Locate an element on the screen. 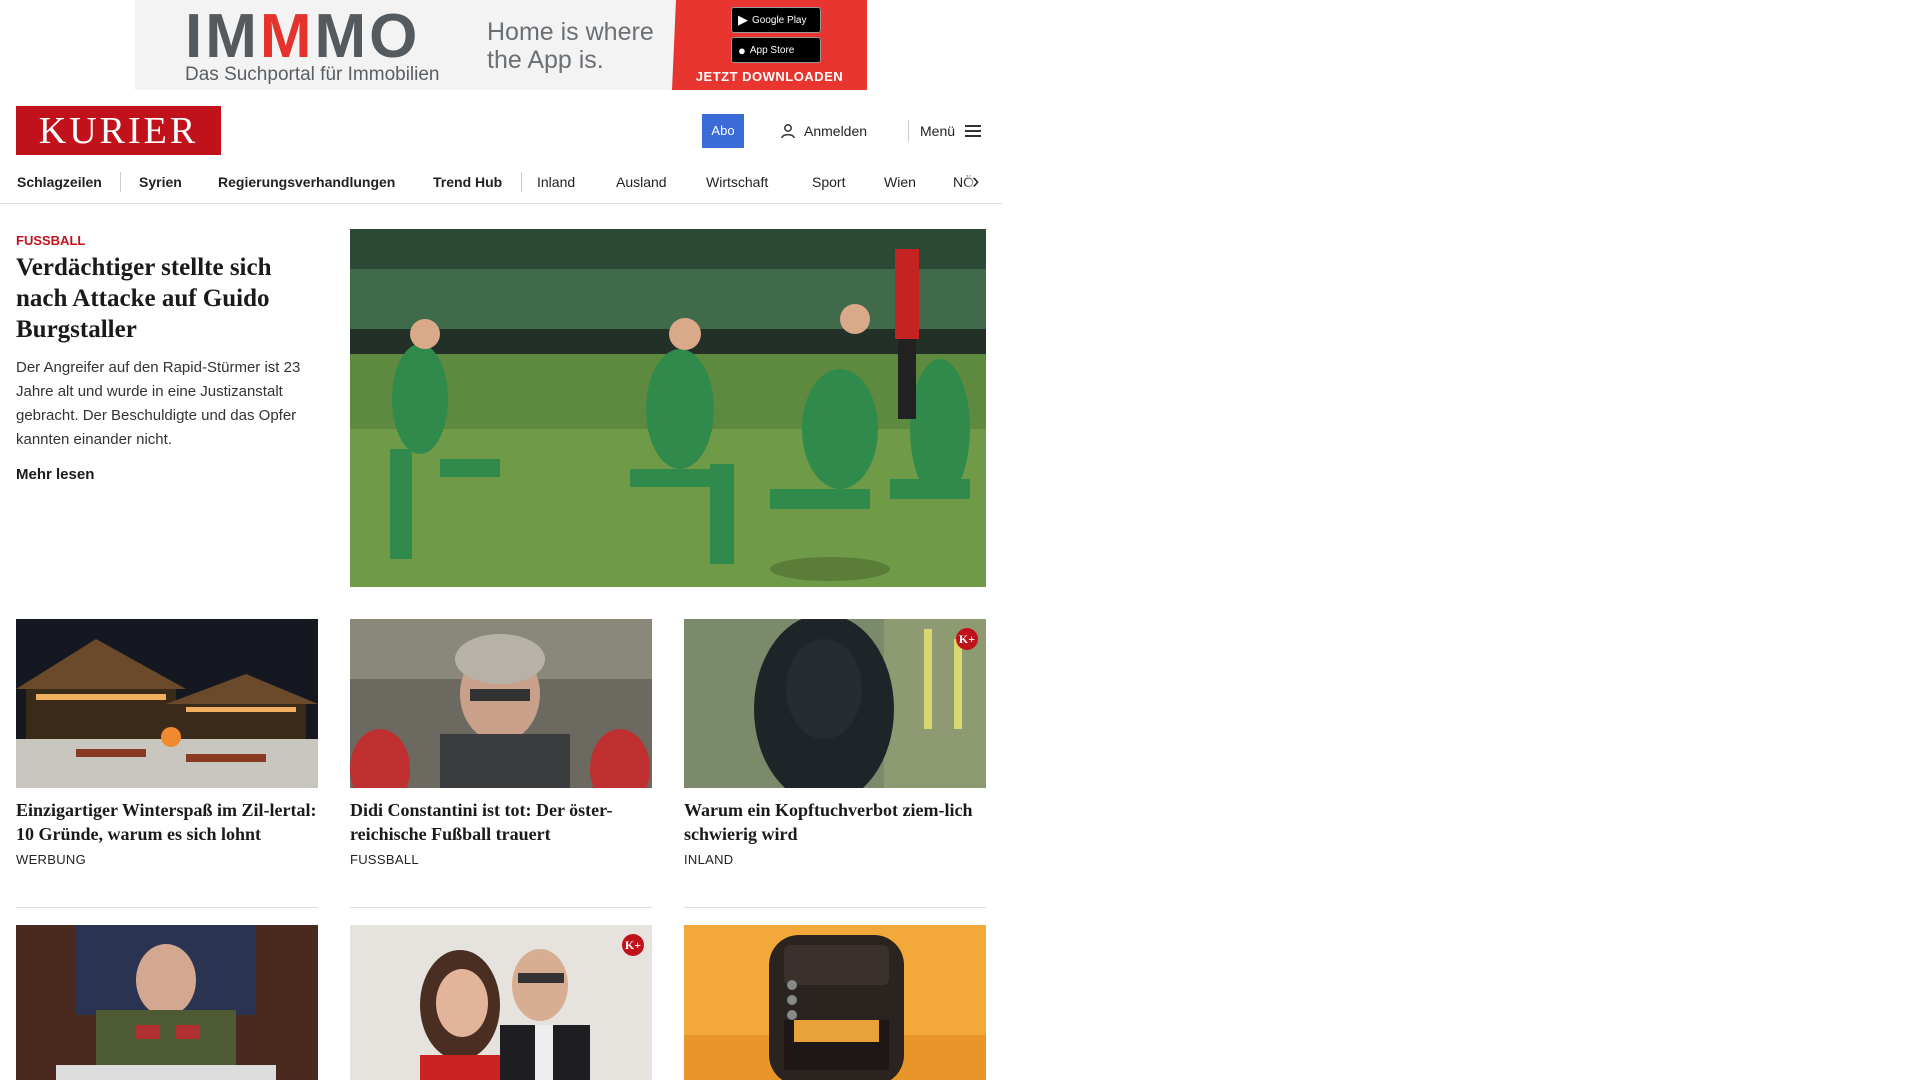 The height and width of the screenshot is (1080, 1920). google-play-button: ▶ Google Play is located at coordinates (776, 20).